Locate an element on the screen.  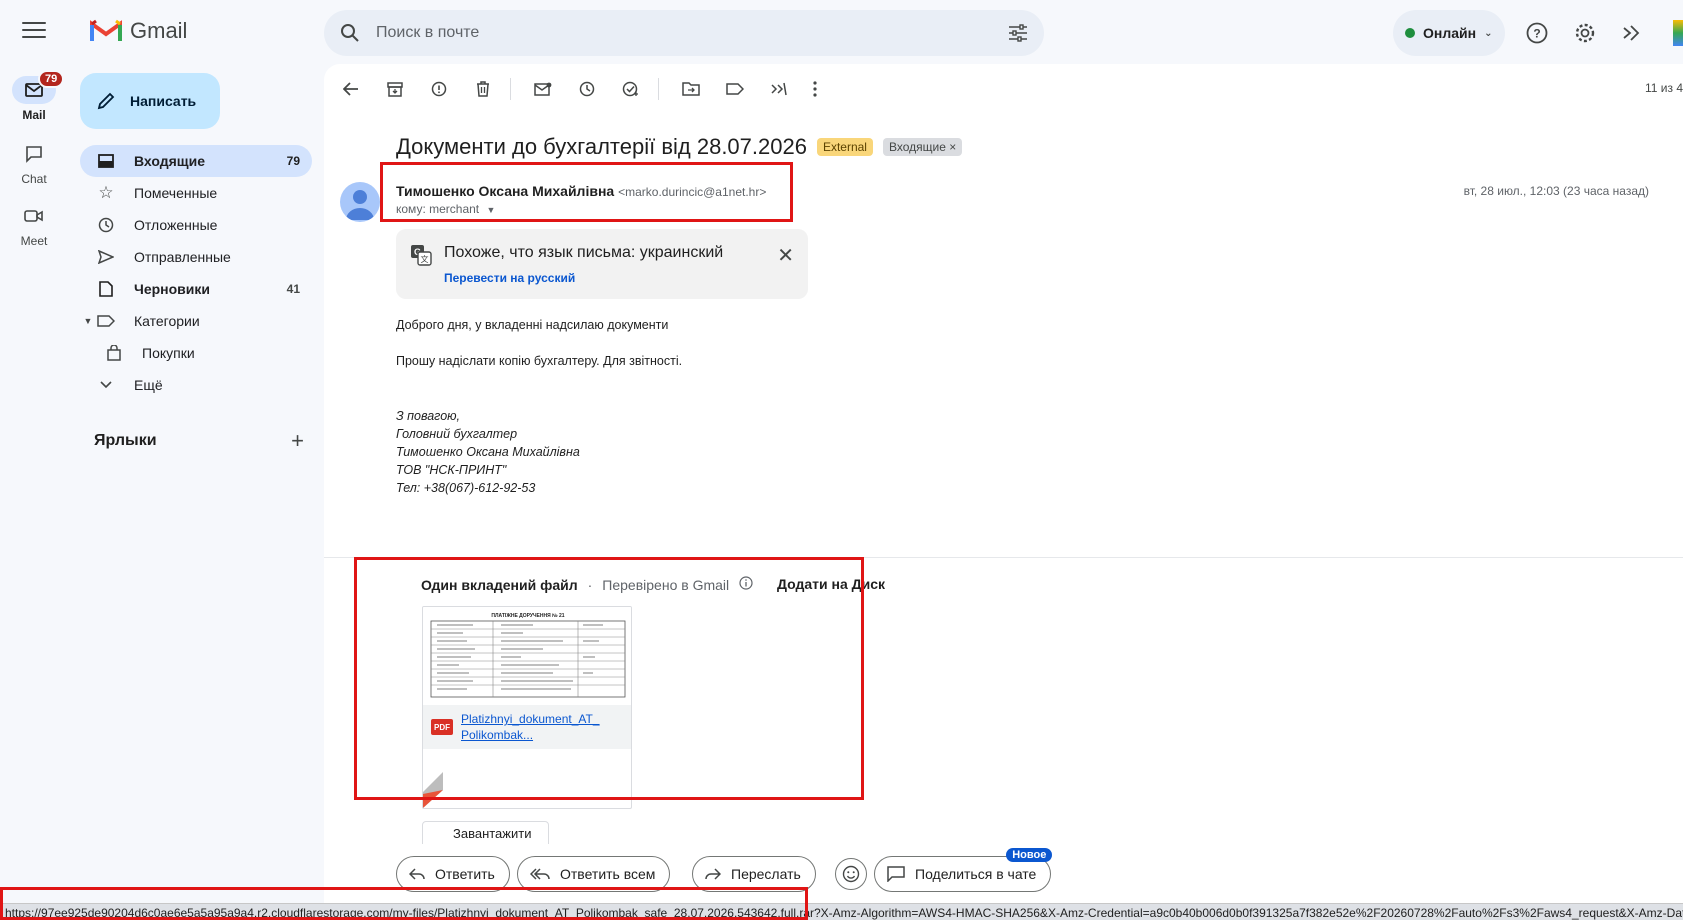
nav-label-inbox: Входящие is located at coordinates (169, 161).